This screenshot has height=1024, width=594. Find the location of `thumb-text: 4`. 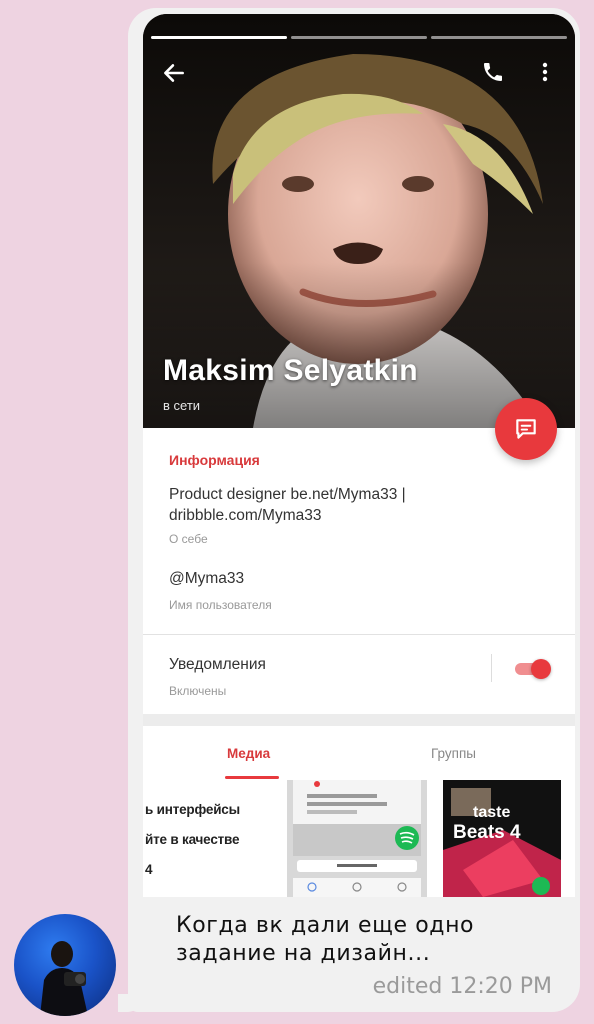

thumb-text: 4 is located at coordinates (149, 869).